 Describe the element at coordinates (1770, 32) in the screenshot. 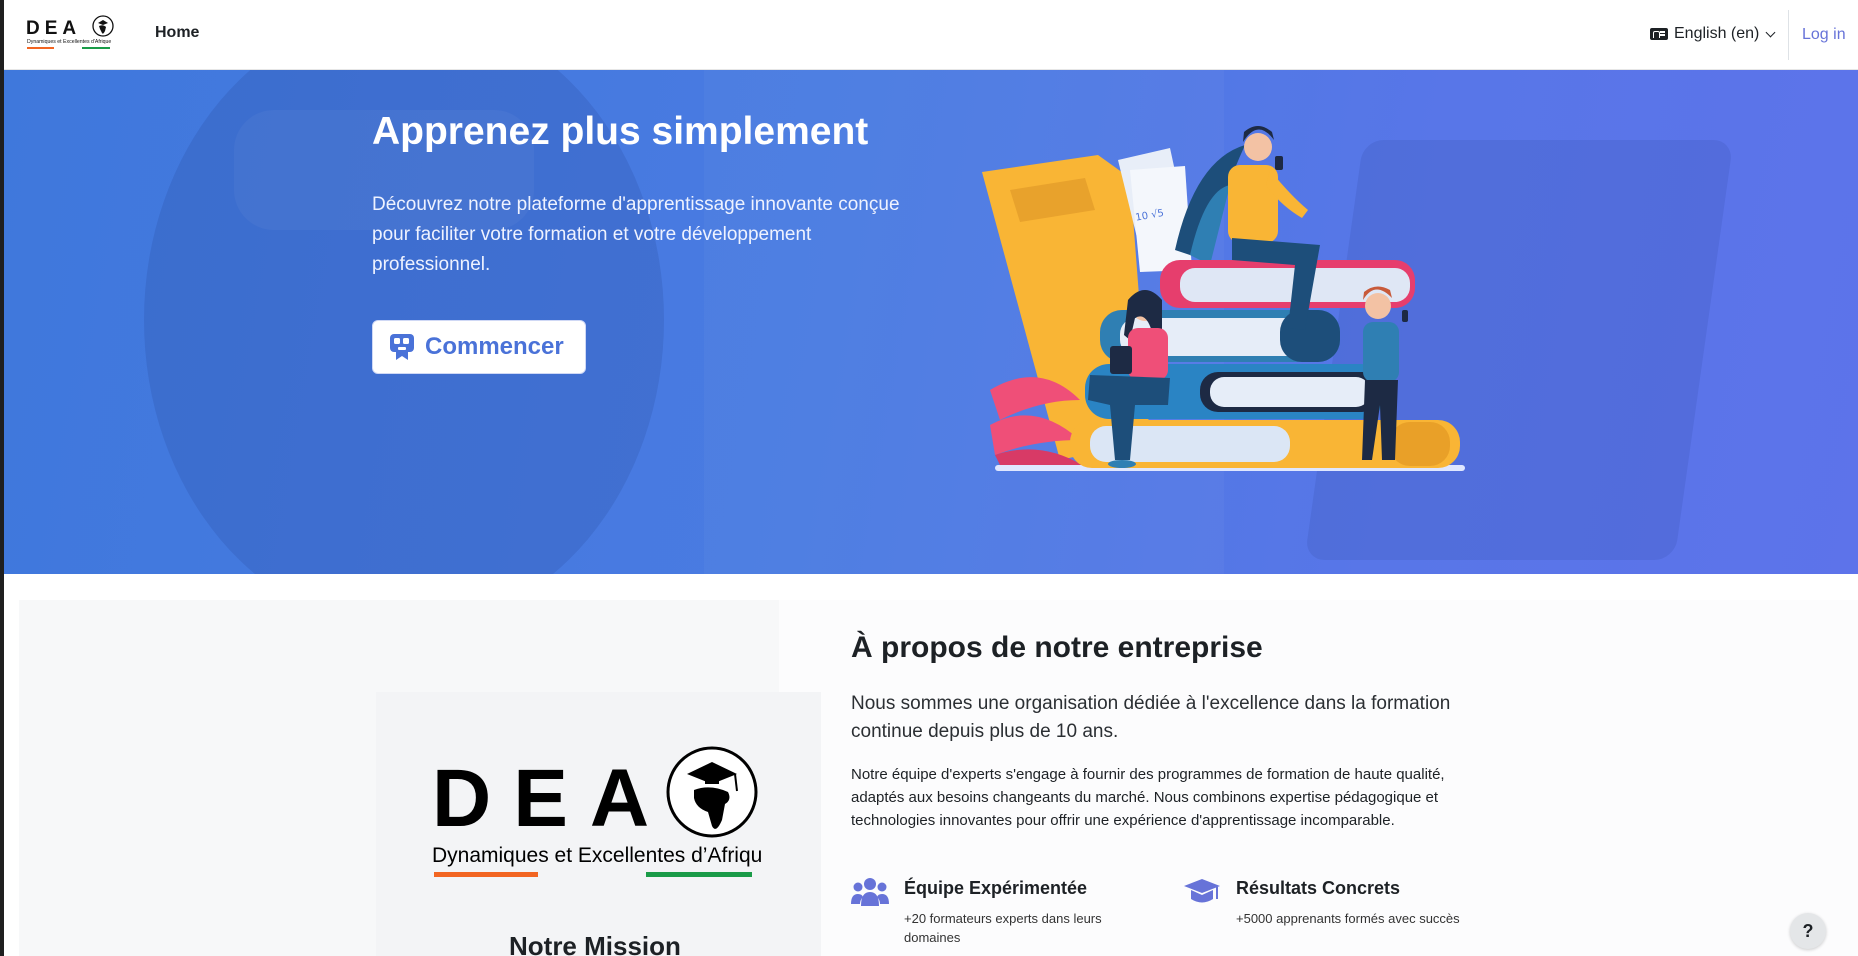

I see `chevron-down-icon` at that location.